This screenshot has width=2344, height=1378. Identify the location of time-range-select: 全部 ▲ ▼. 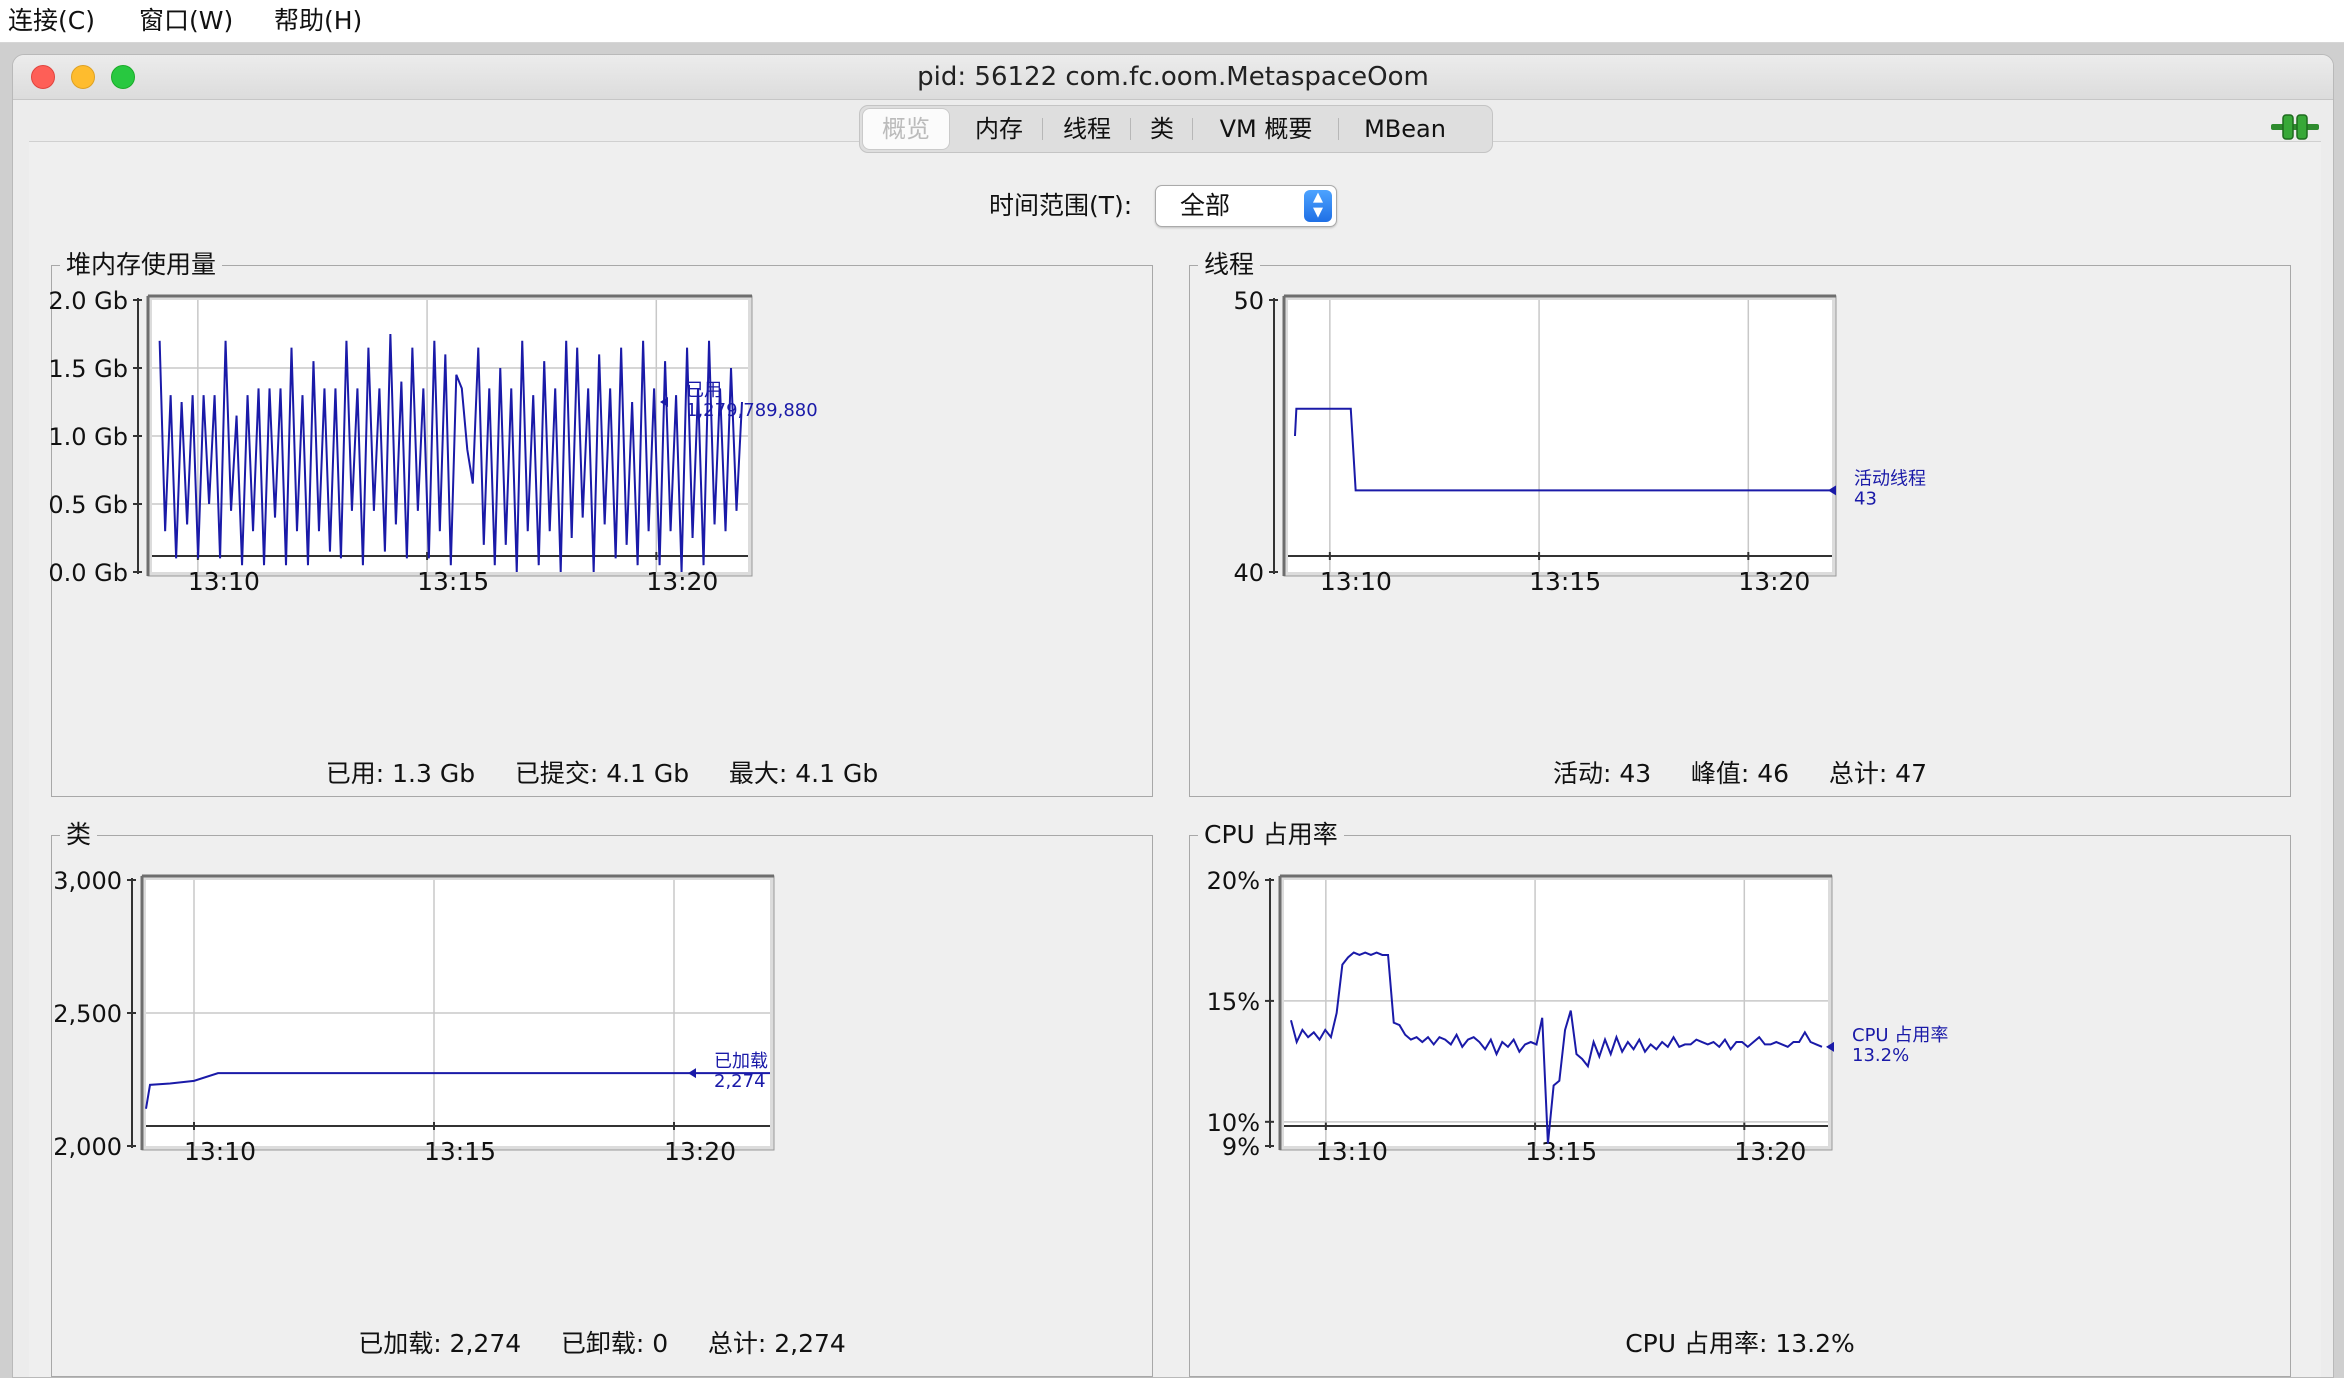
(1246, 206).